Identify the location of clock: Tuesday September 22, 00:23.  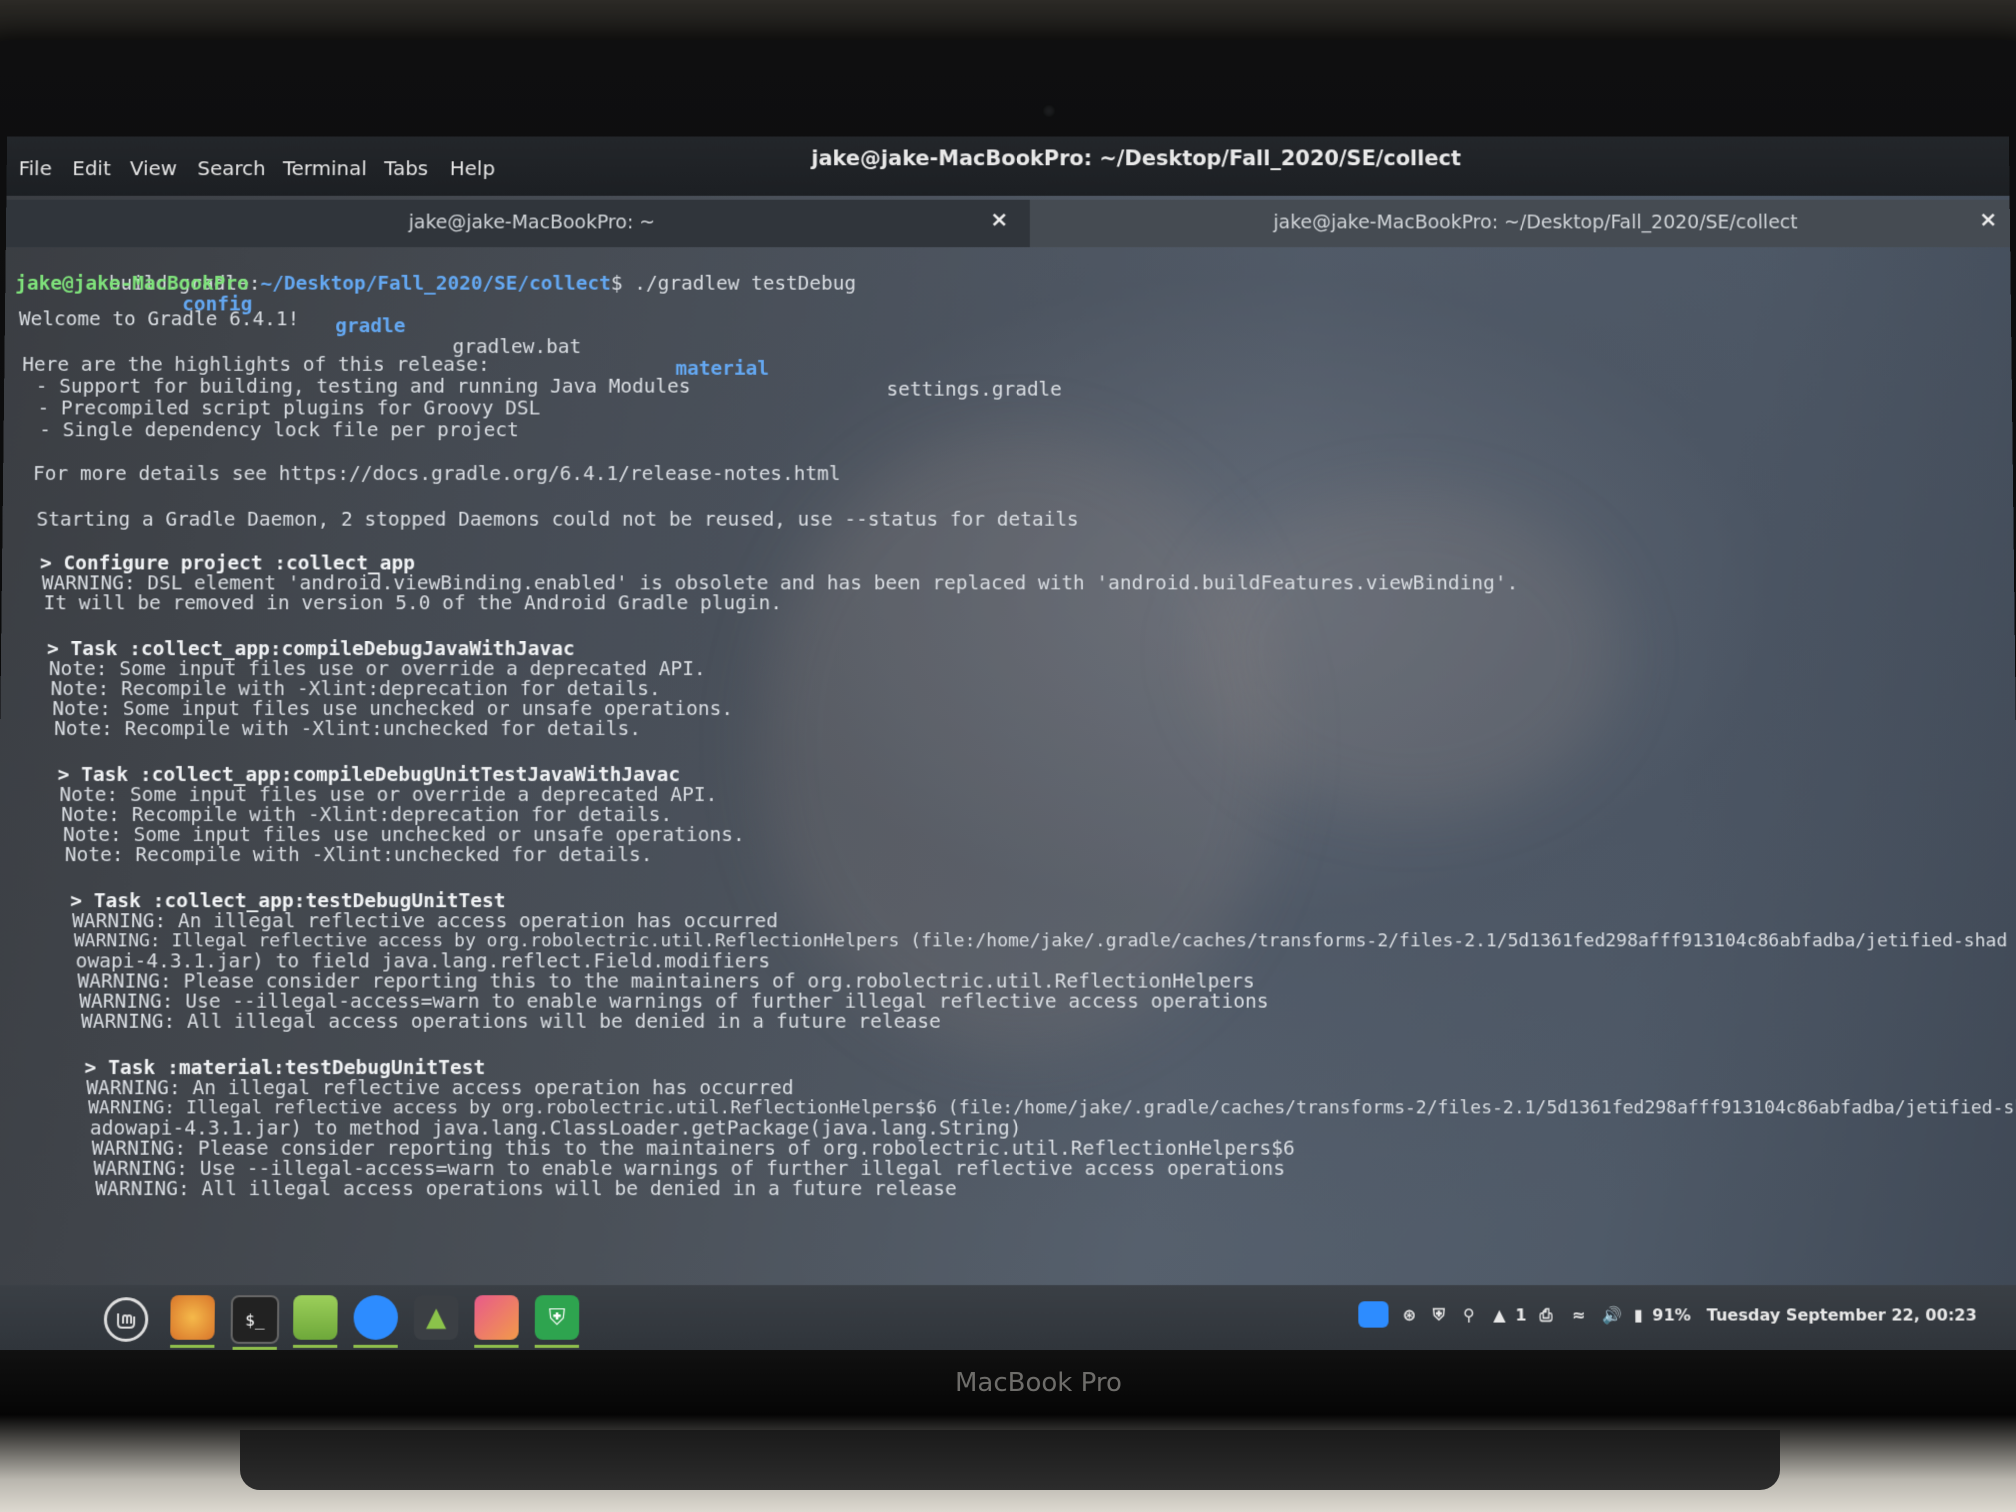
(1842, 1314).